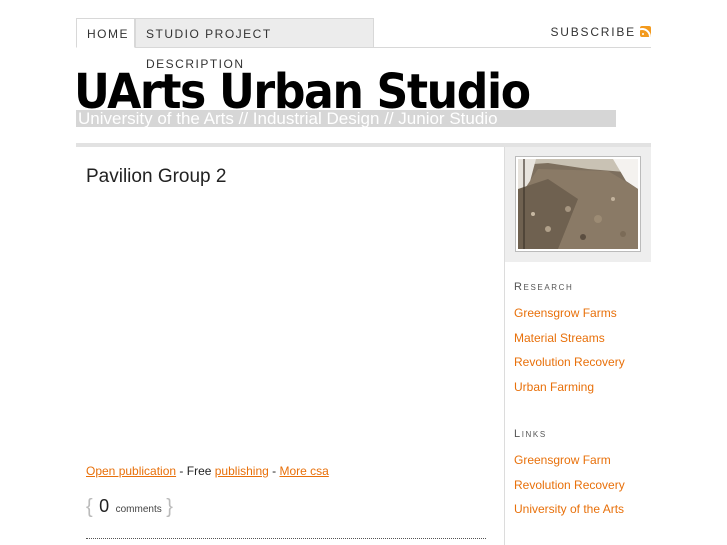 Image resolution: width=727 pixels, height=545 pixels. I want to click on sidebar-heading-research: Research, so click(544, 287).